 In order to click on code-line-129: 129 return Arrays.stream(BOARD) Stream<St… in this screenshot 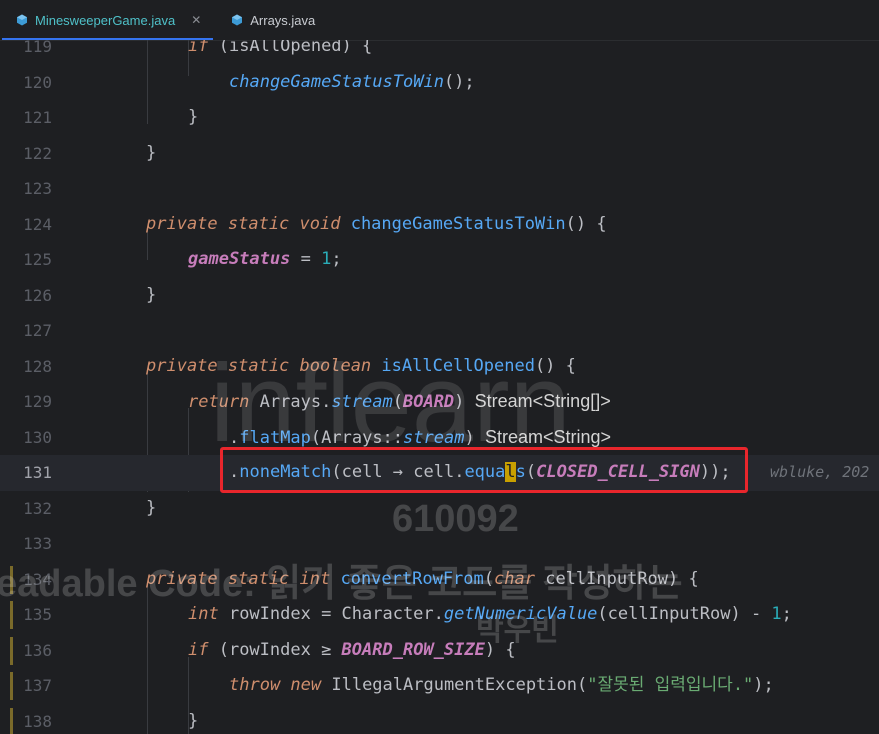, I will do `click(439, 402)`.